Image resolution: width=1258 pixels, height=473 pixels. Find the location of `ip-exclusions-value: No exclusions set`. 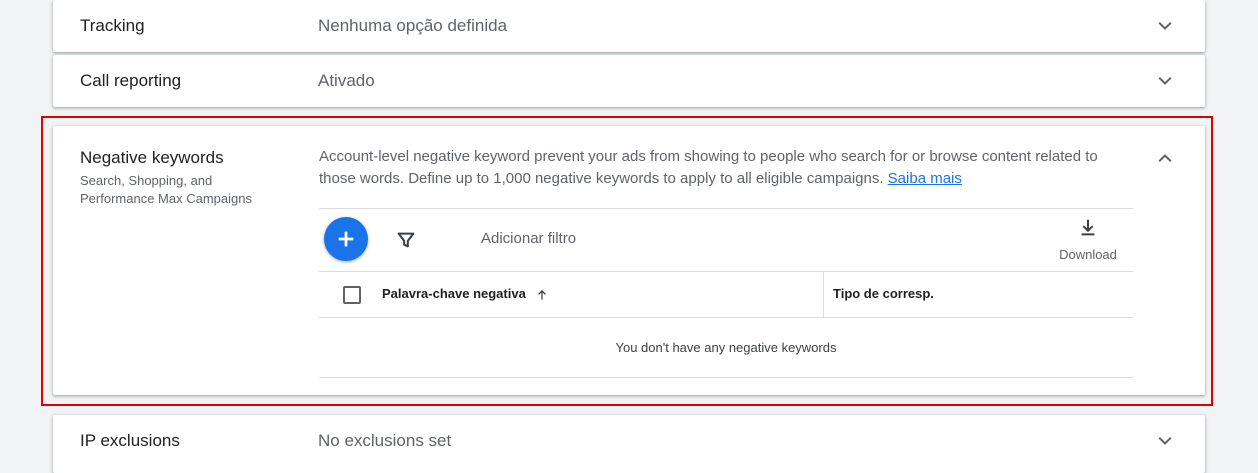

ip-exclusions-value: No exclusions set is located at coordinates (385, 440).